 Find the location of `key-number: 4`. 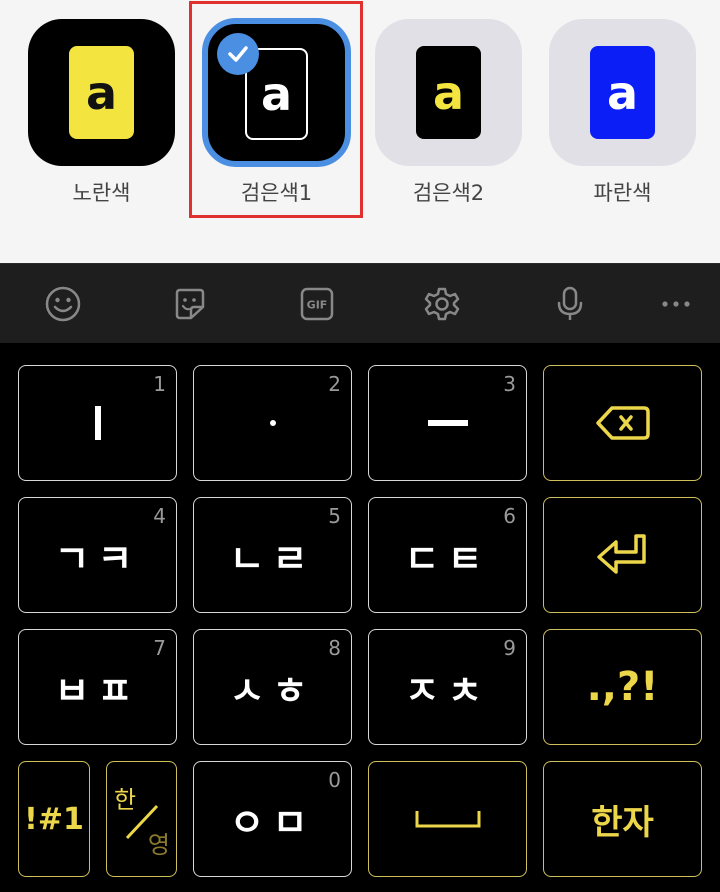

key-number: 4 is located at coordinates (159, 516).